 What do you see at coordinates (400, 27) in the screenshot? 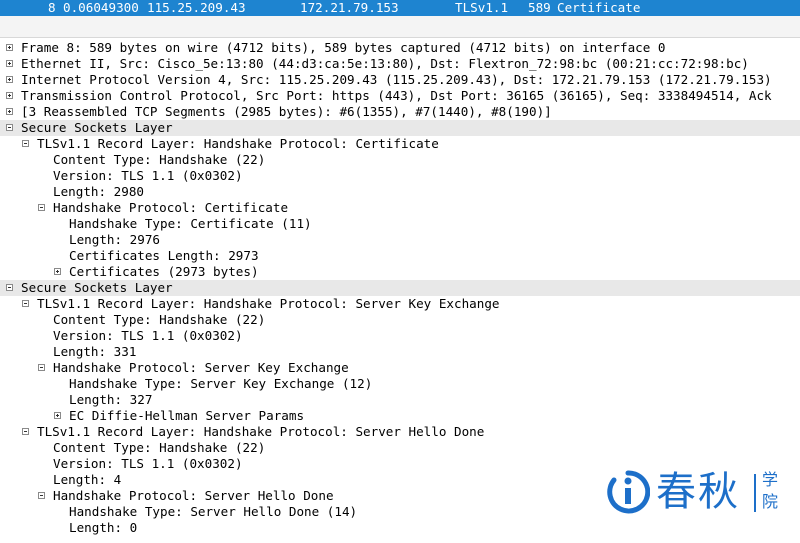
I see `pane-splitter` at bounding box center [400, 27].